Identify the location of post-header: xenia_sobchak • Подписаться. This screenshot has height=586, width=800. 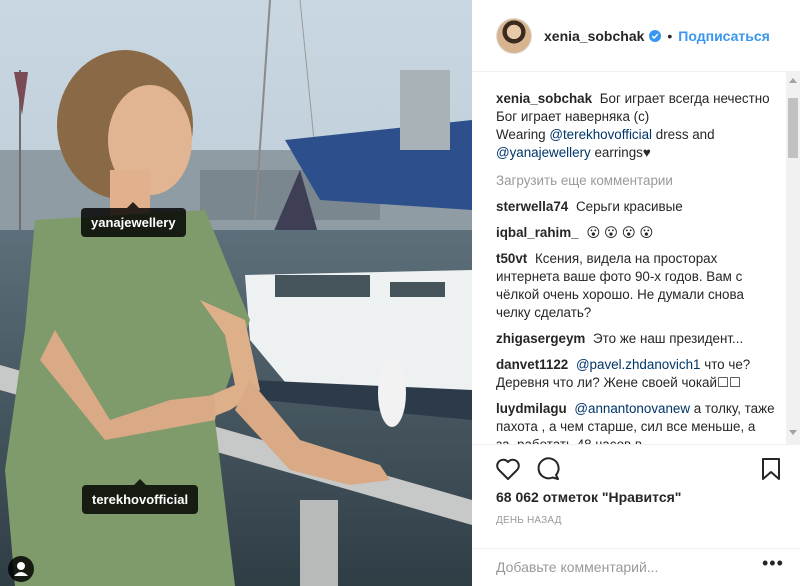
(636, 36).